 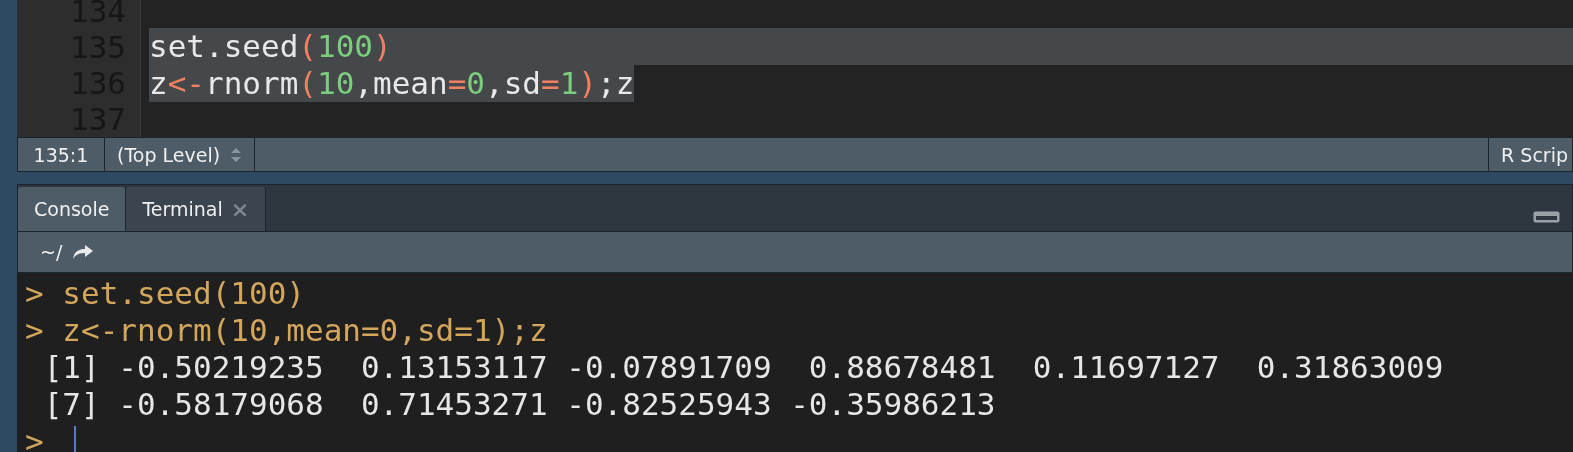 I want to click on console-prompt: >, so click(x=34, y=437).